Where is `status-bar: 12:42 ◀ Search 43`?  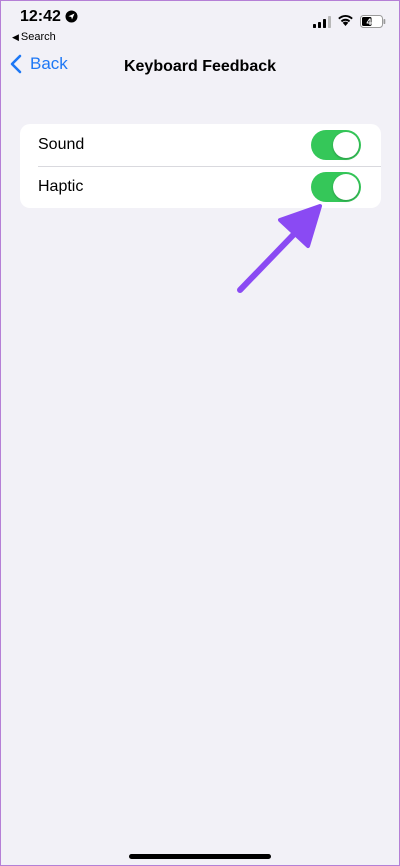
status-bar: 12:42 ◀ Search 43 is located at coordinates (200, 23).